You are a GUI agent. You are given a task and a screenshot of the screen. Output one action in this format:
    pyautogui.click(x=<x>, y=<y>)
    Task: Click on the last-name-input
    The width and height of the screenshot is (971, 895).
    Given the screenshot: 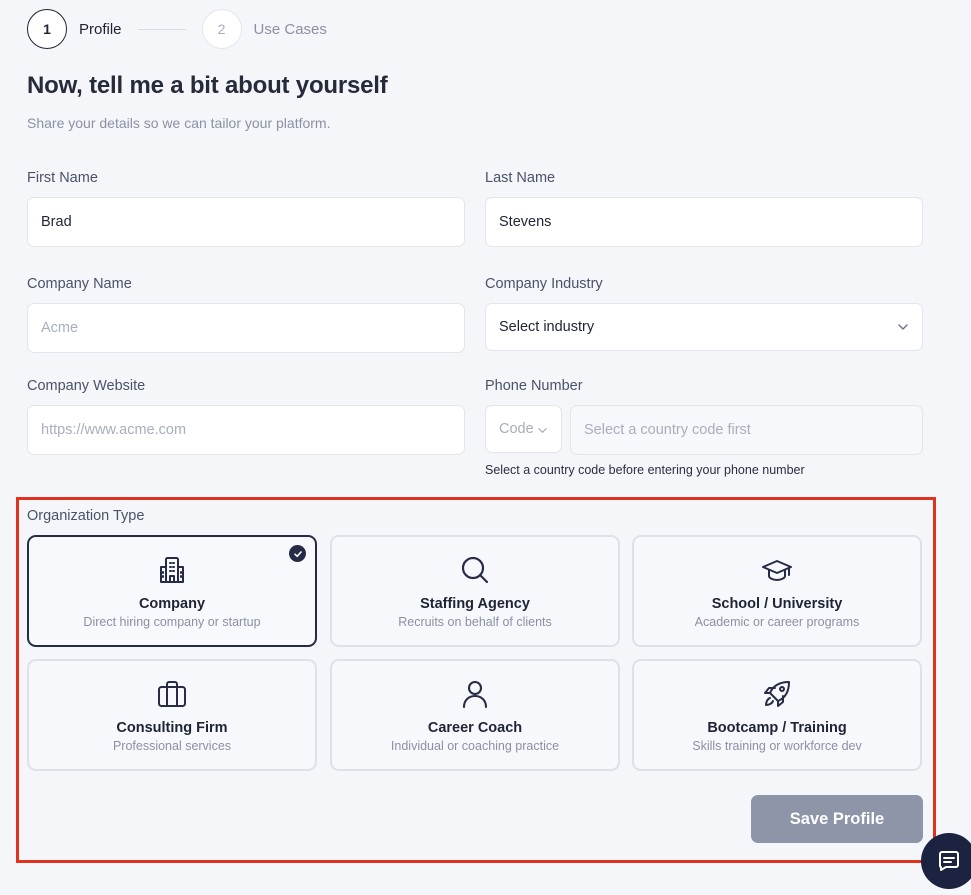 What is the action you would take?
    pyautogui.click(x=704, y=222)
    